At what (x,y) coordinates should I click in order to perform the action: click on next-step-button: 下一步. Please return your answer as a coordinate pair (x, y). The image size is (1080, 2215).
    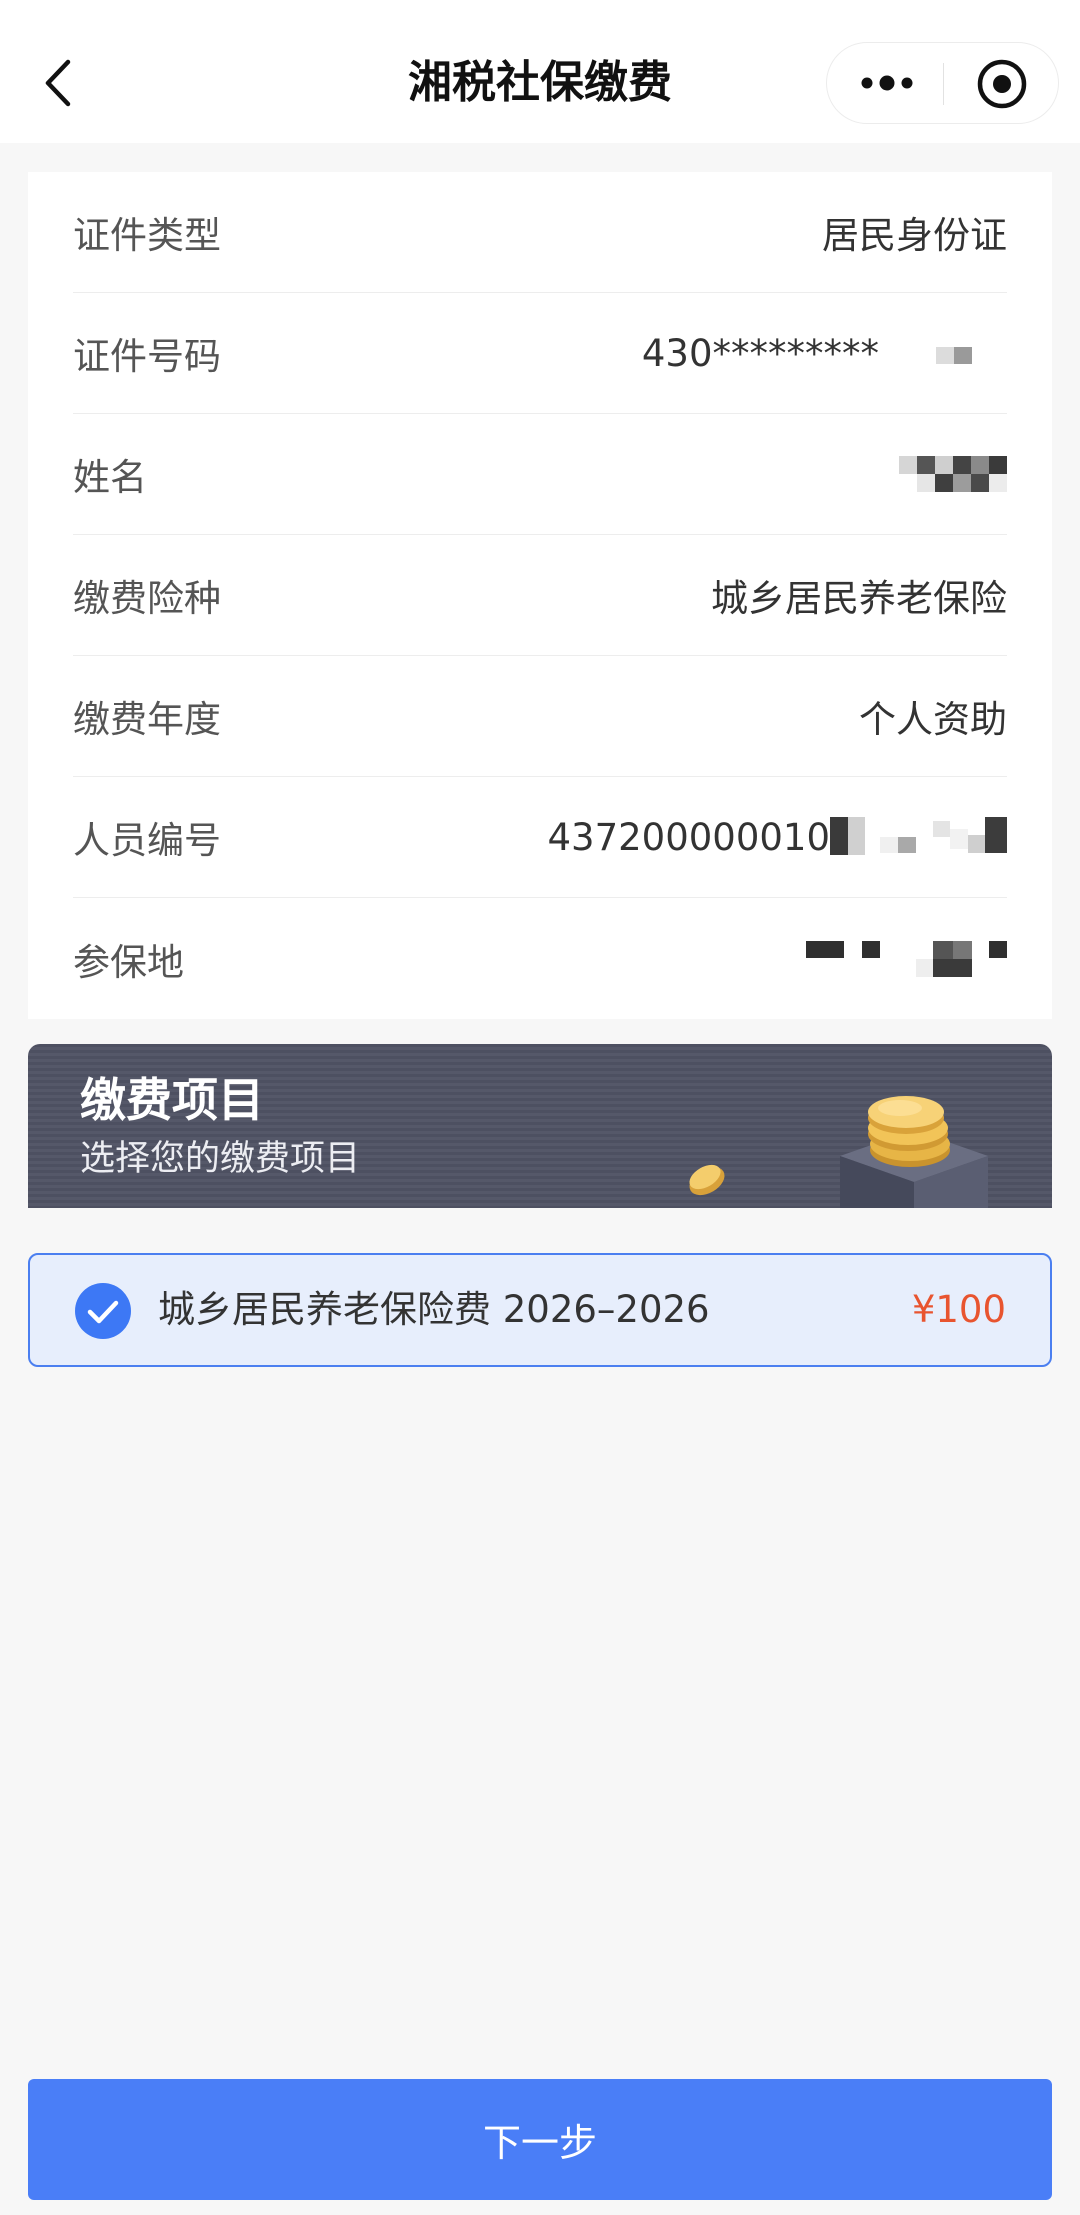
    Looking at the image, I should click on (540, 2139).